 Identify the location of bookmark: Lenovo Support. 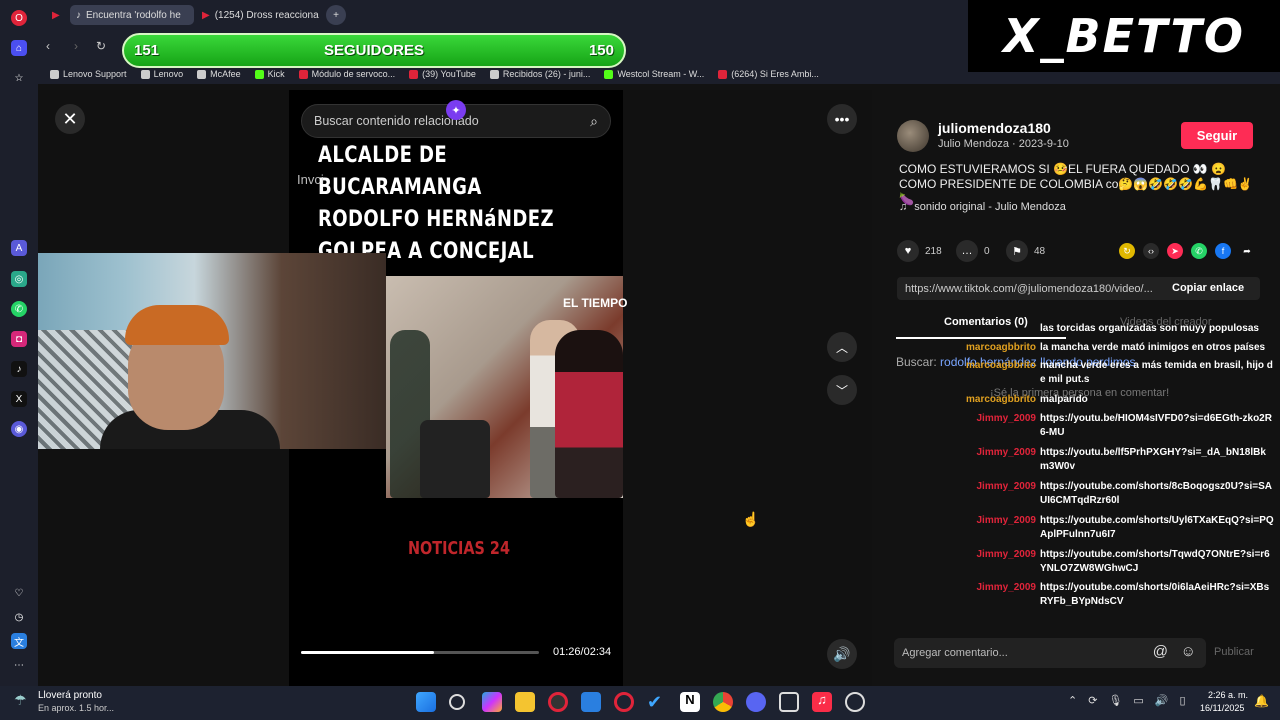
(88, 74).